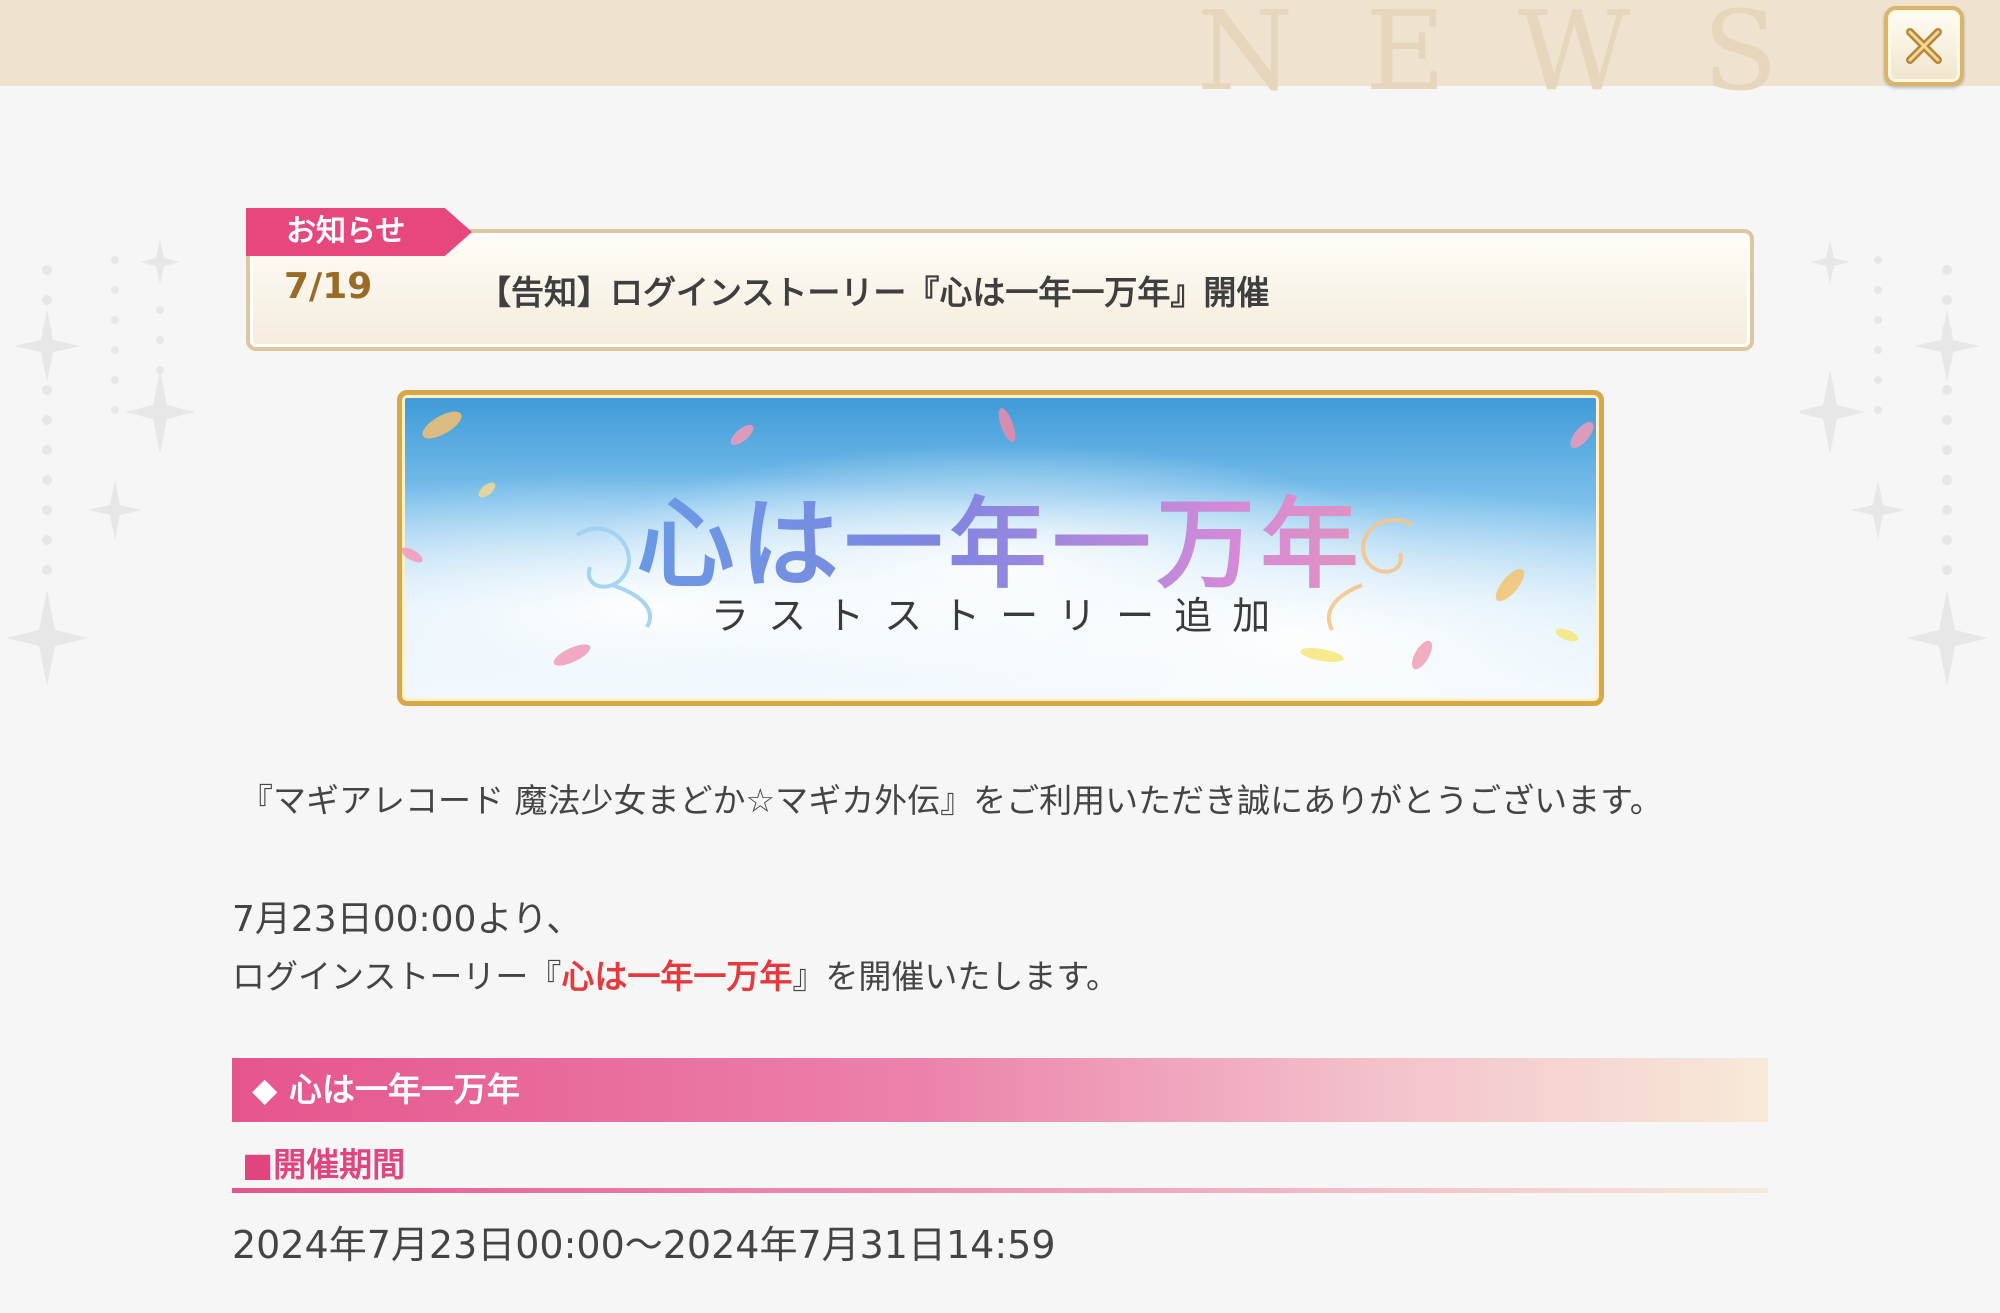 This screenshot has height=1313, width=2000. Describe the element at coordinates (359, 232) in the screenshot. I see `notice-category-tag: お知らせ` at that location.